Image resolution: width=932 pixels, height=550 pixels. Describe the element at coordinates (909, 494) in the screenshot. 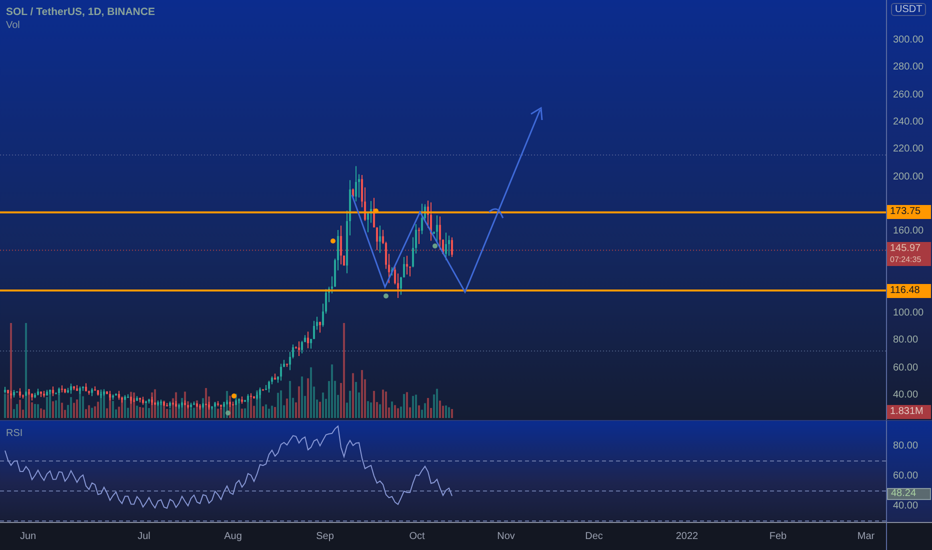

I see `rsi-value-label: 48.24` at that location.